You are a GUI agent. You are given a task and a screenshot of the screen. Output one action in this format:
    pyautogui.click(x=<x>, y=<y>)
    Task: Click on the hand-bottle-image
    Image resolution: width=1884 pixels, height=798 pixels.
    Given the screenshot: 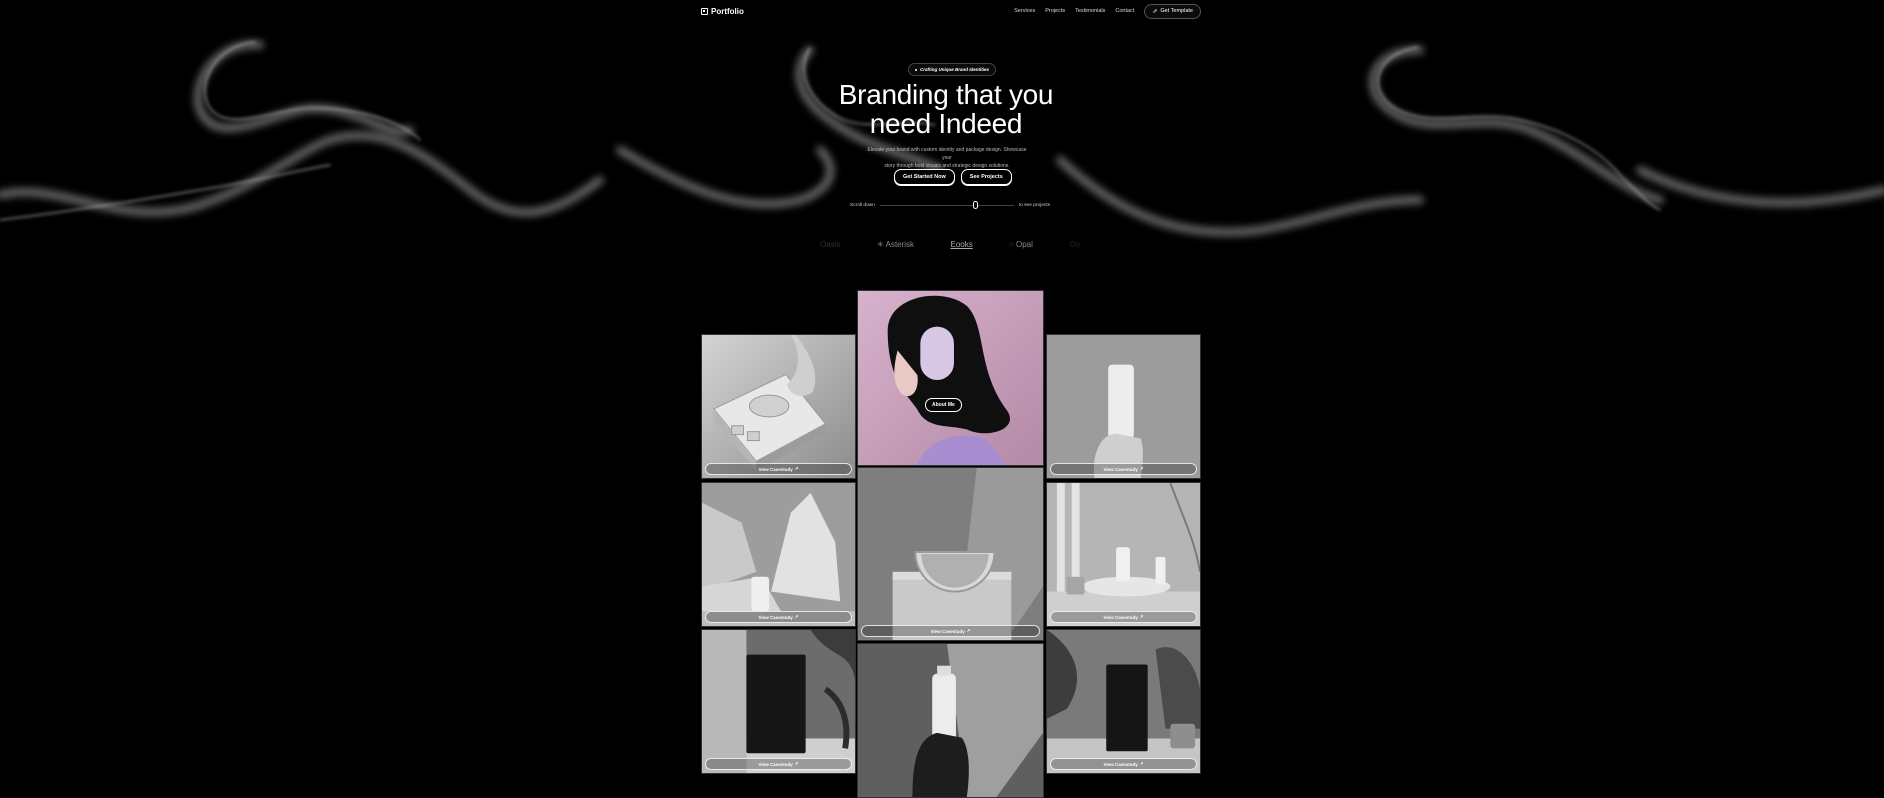 What is the action you would take?
    pyautogui.click(x=950, y=720)
    